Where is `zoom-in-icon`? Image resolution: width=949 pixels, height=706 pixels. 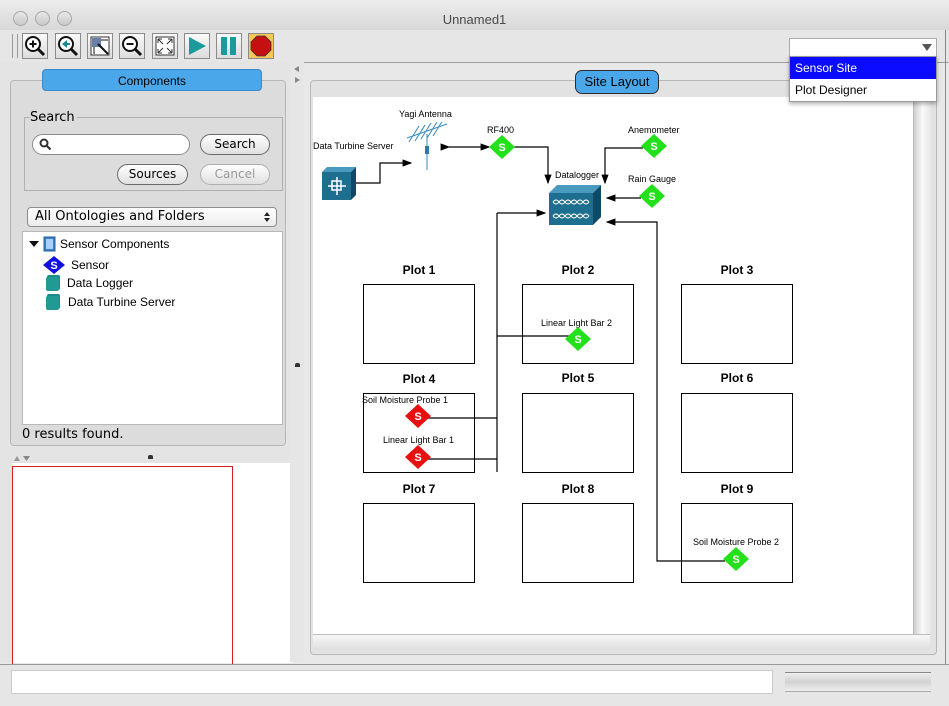
zoom-in-icon is located at coordinates (35, 46).